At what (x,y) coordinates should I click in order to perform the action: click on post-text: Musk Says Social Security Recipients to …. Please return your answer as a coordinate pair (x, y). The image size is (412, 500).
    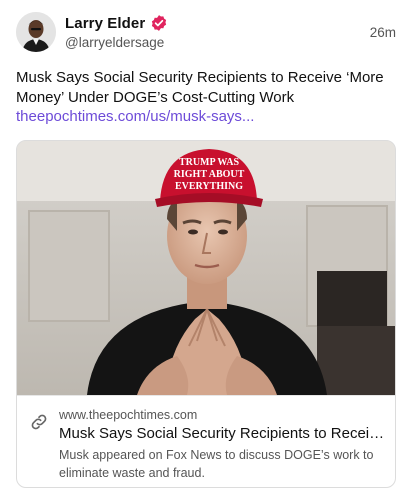
    Looking at the image, I should click on (200, 87).